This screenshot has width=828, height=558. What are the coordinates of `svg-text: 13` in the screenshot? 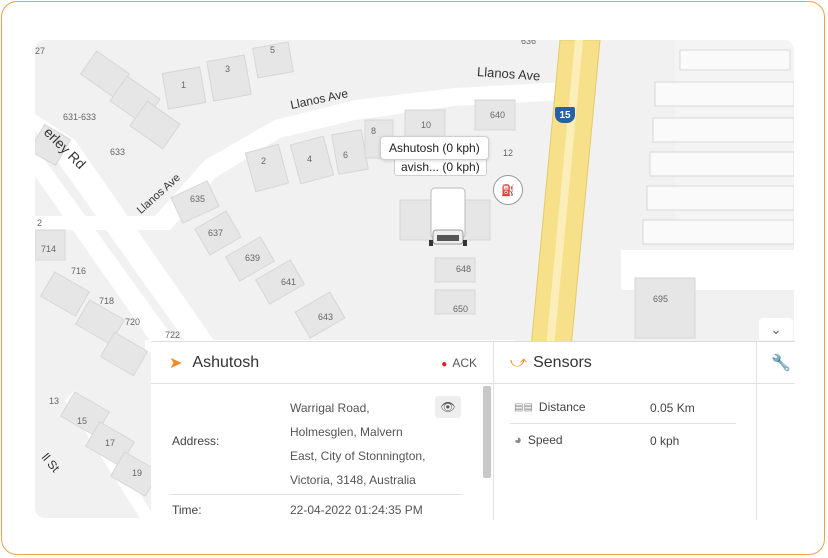 It's located at (54, 401).